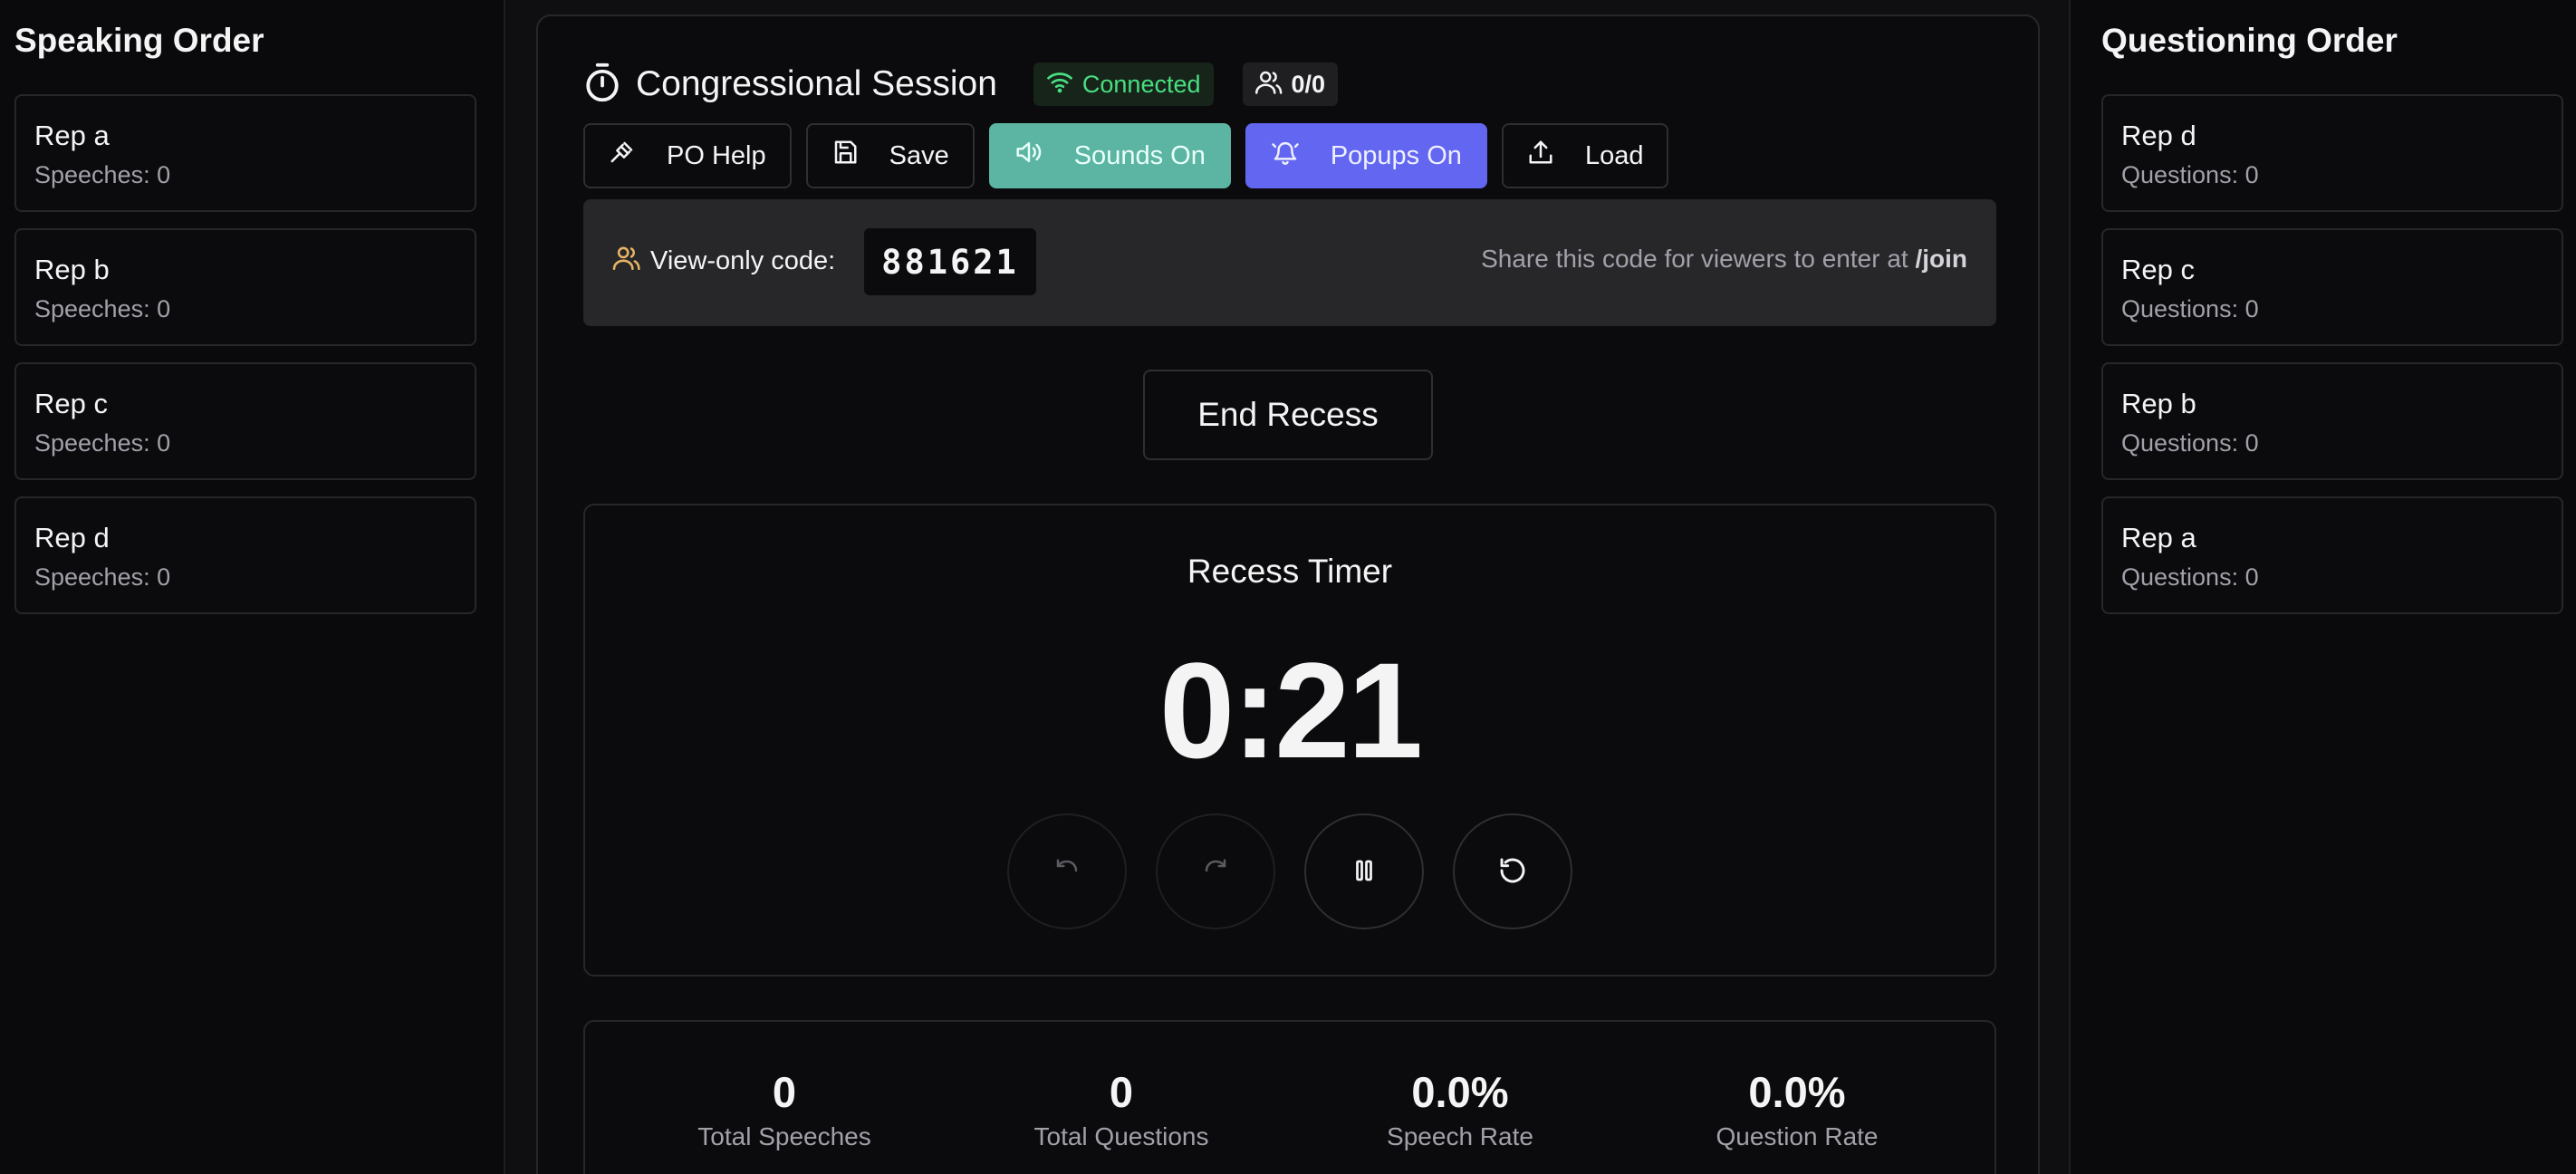 The width and height of the screenshot is (2576, 1174). What do you see at coordinates (2158, 403) in the screenshot?
I see `questioner-name: Rep b` at bounding box center [2158, 403].